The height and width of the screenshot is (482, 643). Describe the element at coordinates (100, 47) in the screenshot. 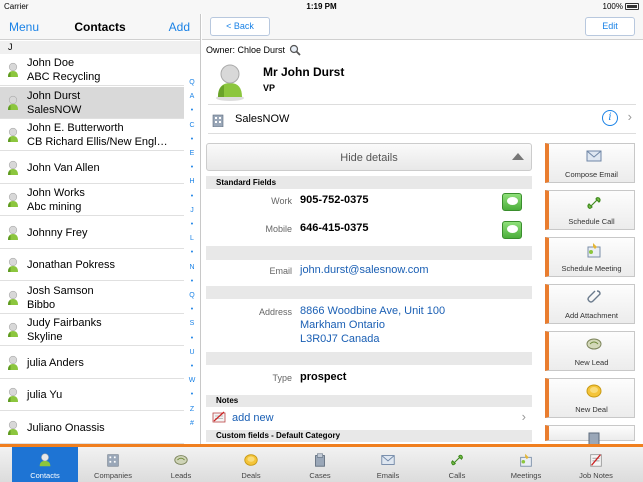

I see `section-header-j: J` at that location.